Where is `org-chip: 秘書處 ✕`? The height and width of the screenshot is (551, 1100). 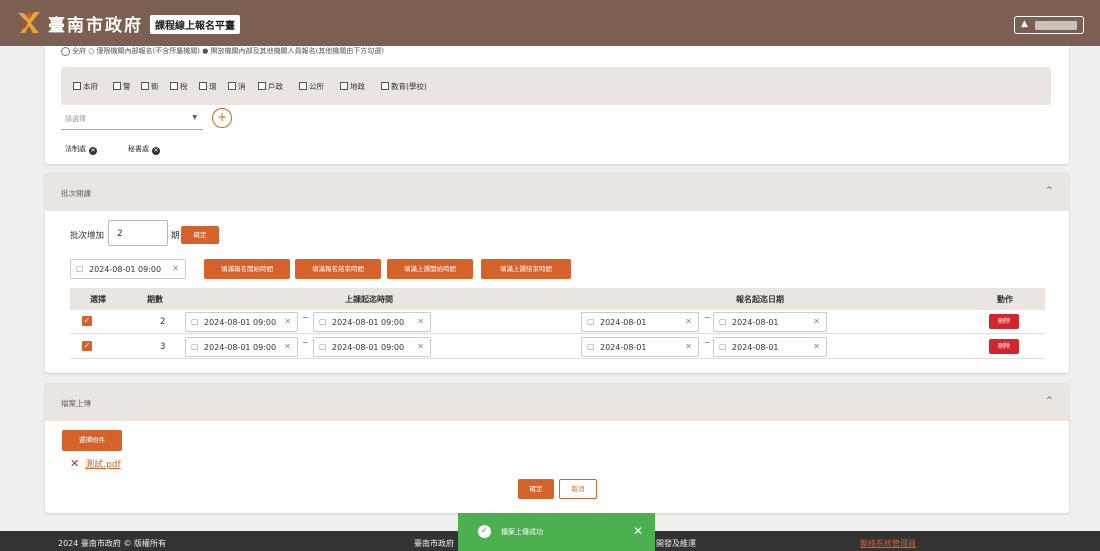
org-chip: 秘書處 ✕ is located at coordinates (144, 150).